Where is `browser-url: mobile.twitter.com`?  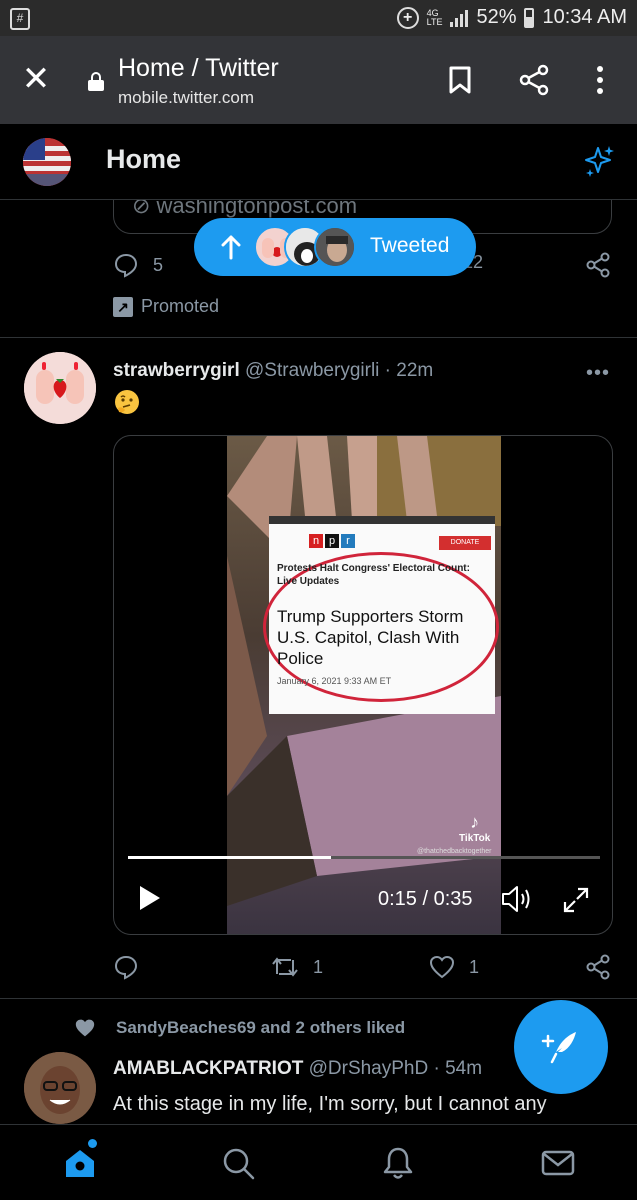
browser-url: mobile.twitter.com is located at coordinates (186, 98).